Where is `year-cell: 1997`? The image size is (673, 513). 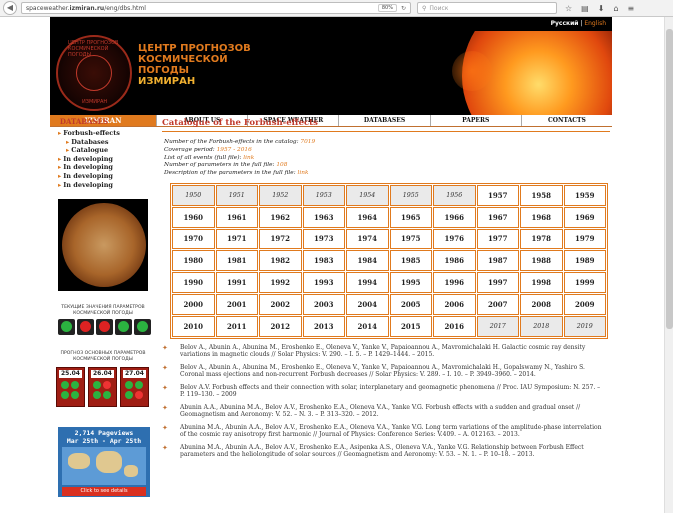
year-cell: 1997 is located at coordinates (497, 282).